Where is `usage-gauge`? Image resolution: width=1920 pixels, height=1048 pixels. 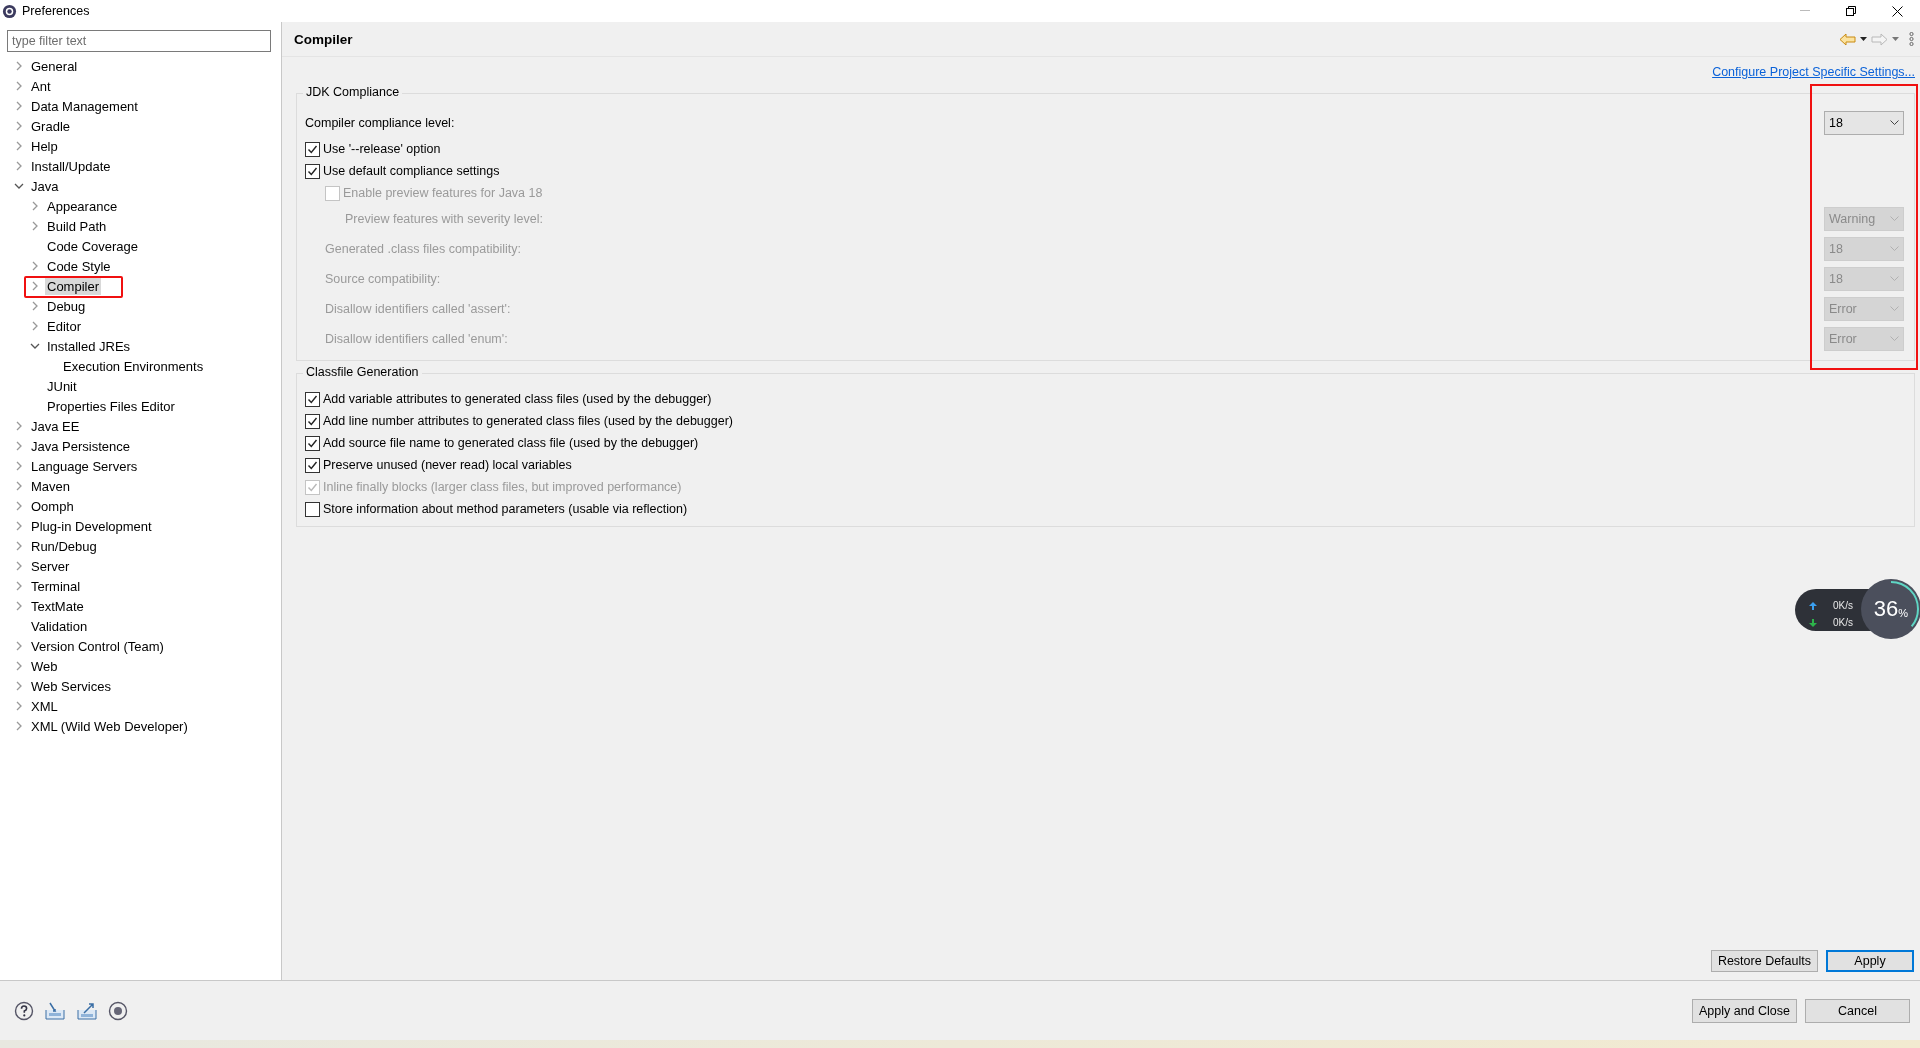
usage-gauge is located at coordinates (1890, 609).